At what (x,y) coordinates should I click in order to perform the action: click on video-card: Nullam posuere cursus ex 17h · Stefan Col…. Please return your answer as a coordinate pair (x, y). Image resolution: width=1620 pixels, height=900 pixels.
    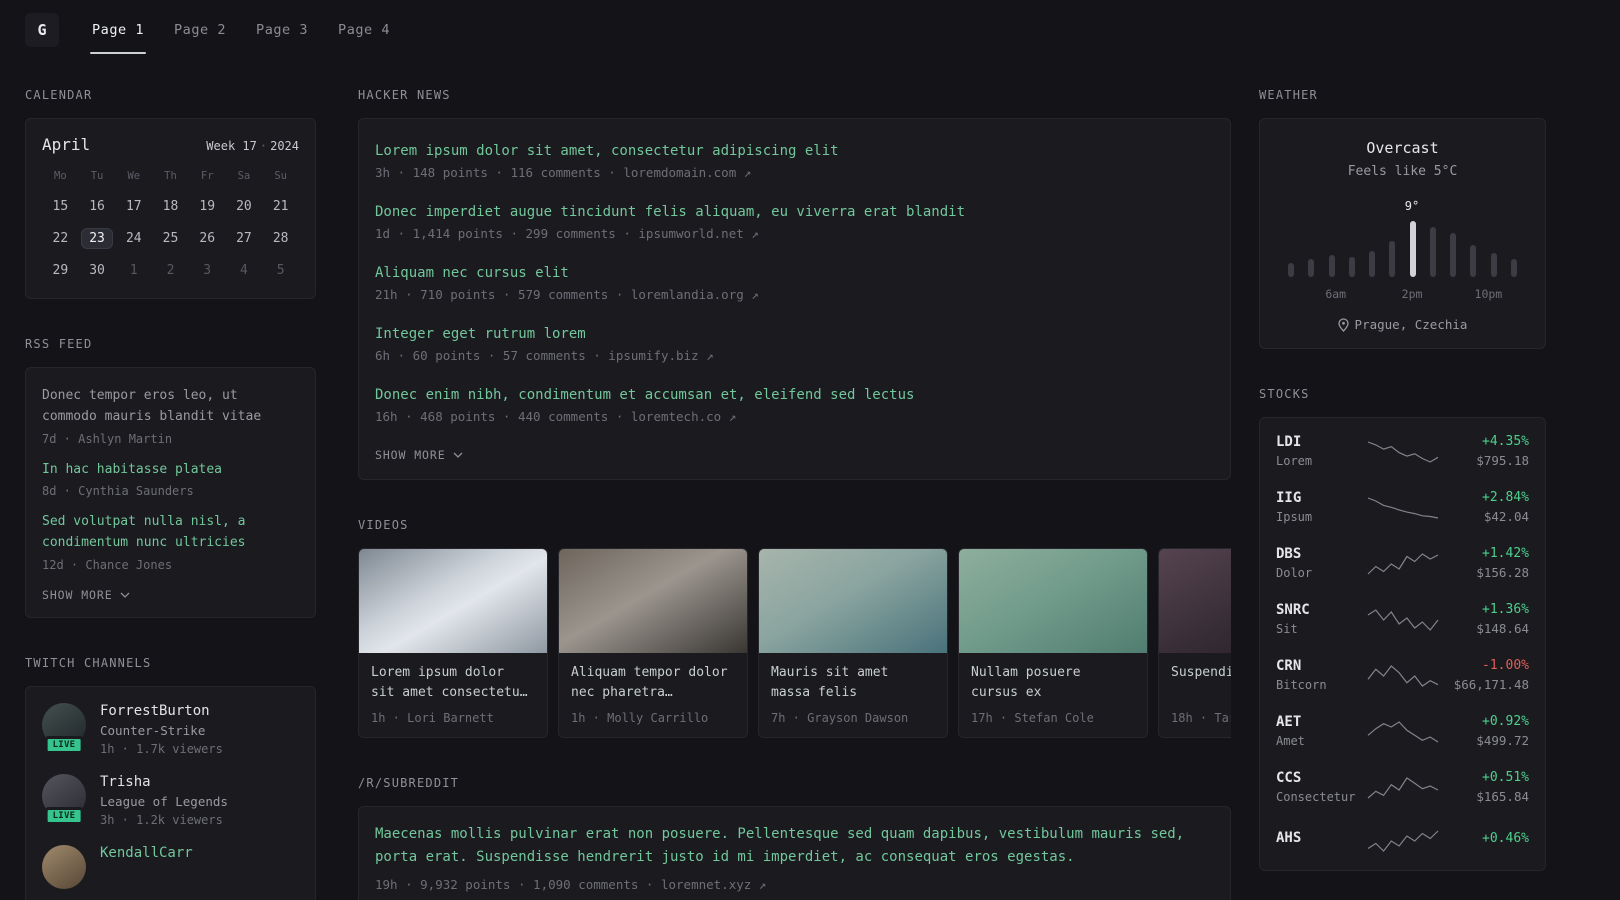
    Looking at the image, I should click on (1053, 643).